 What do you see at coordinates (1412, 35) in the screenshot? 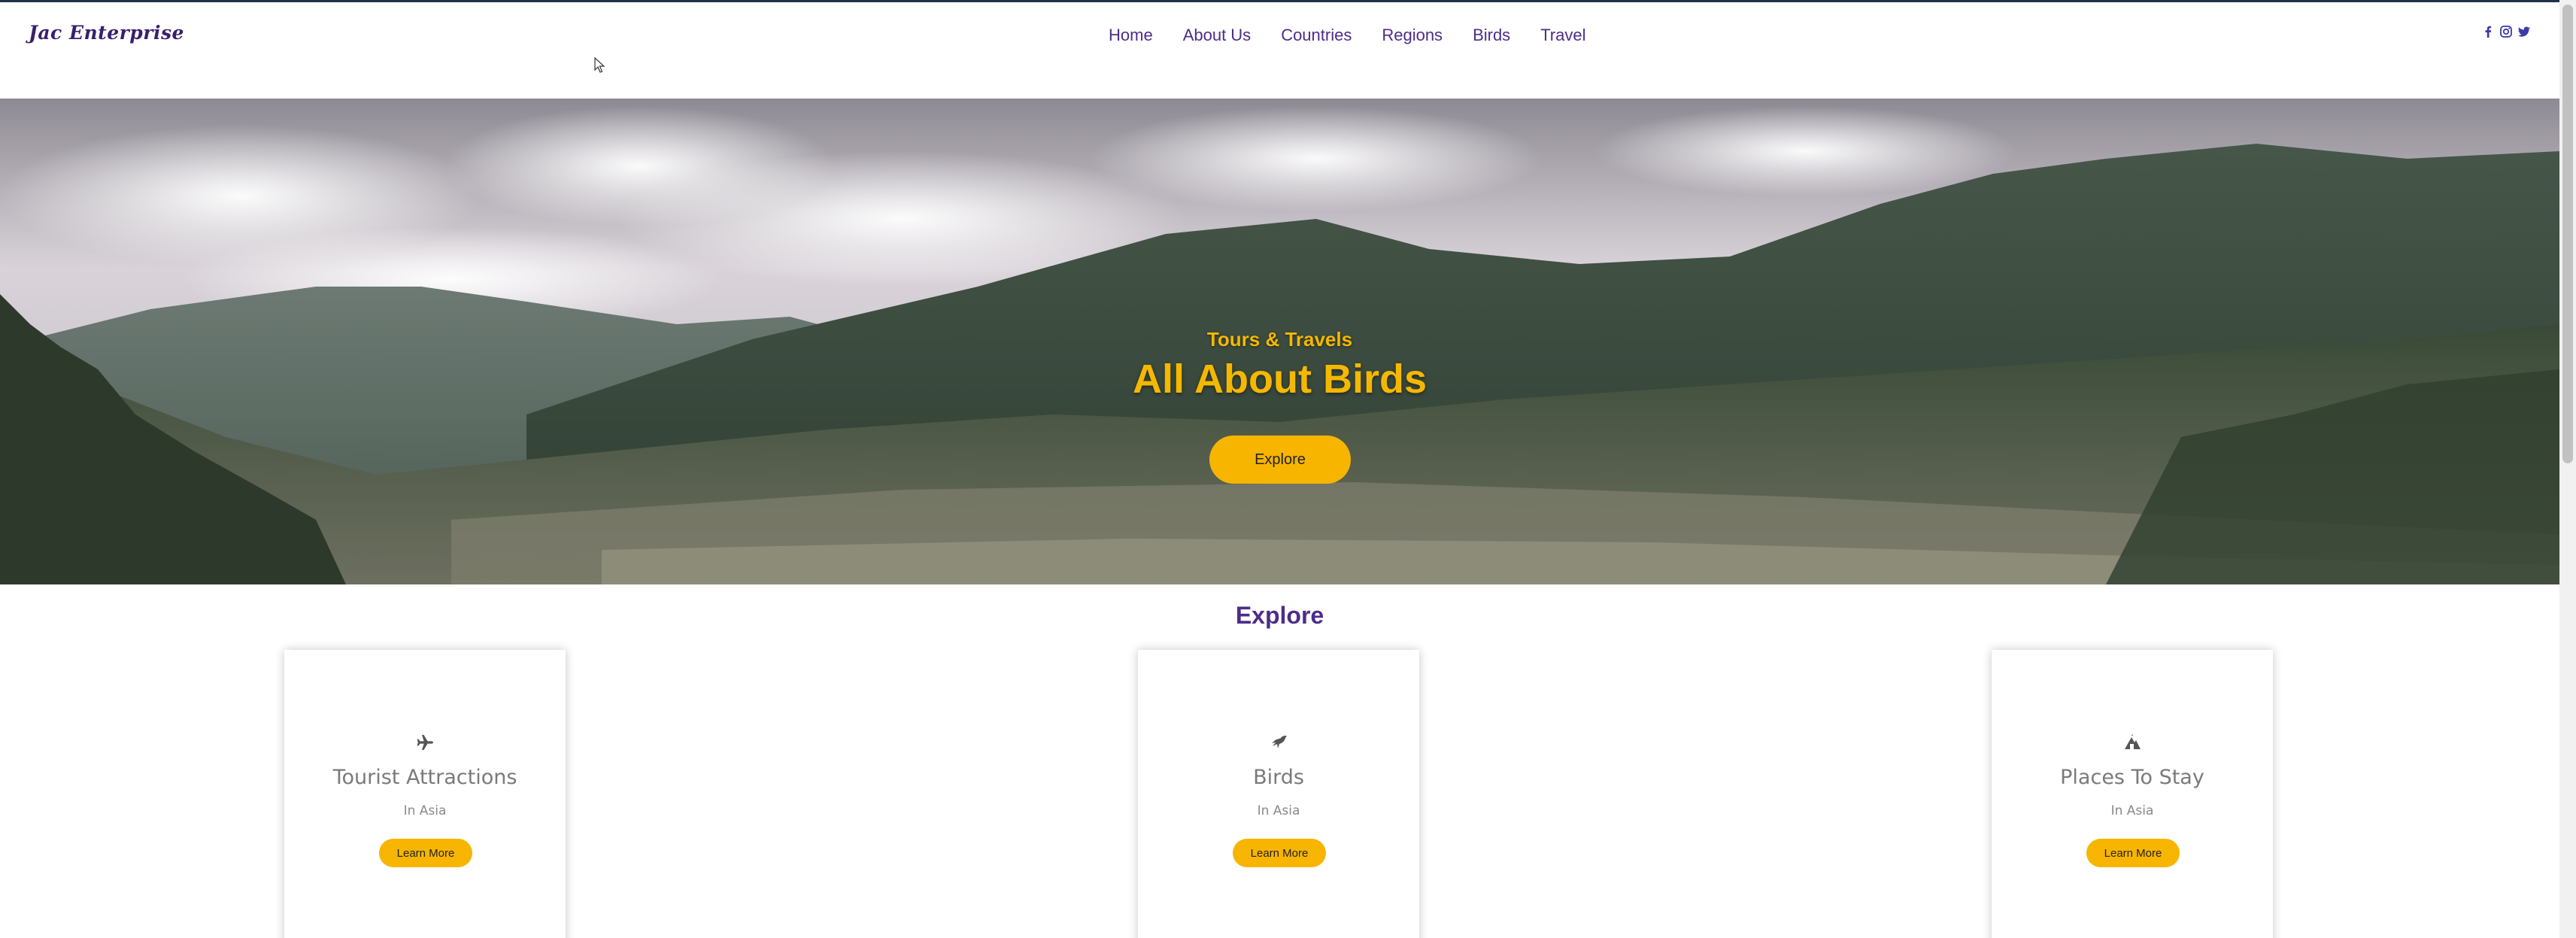
I see `nav-link-regions: Regions` at bounding box center [1412, 35].